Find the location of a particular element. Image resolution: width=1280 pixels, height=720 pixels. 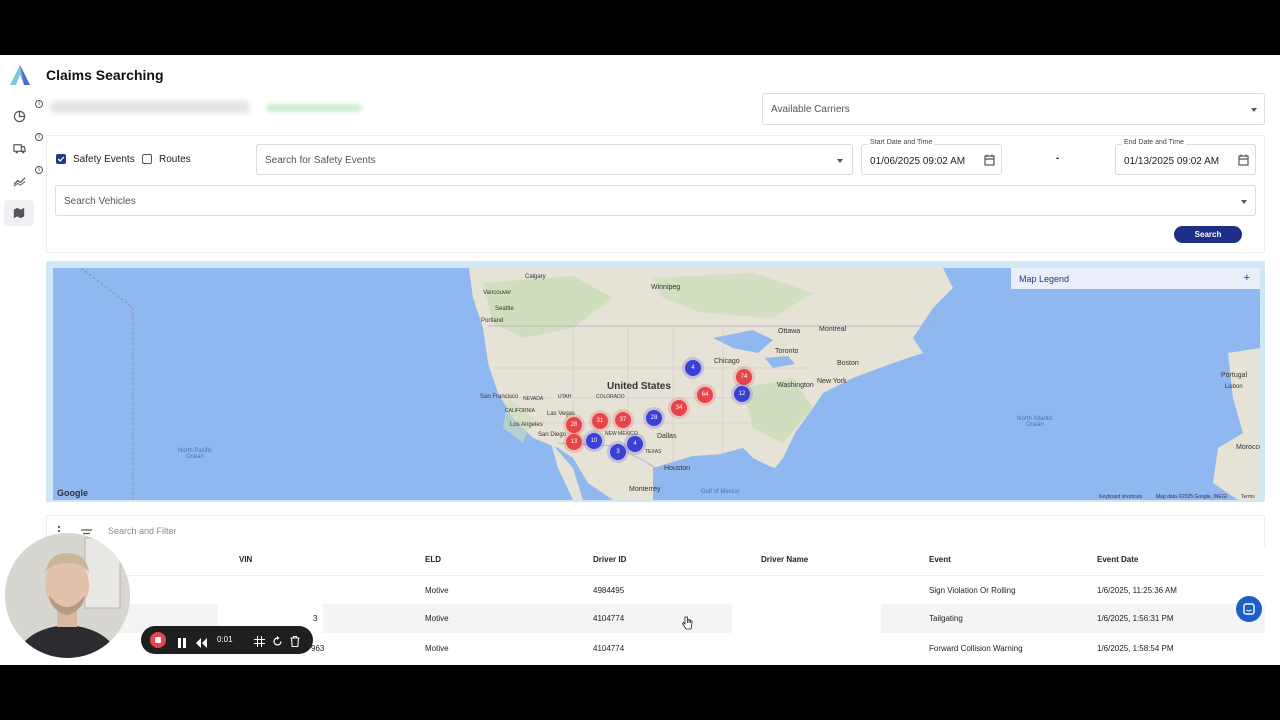

search-button: Search is located at coordinates (1208, 234).